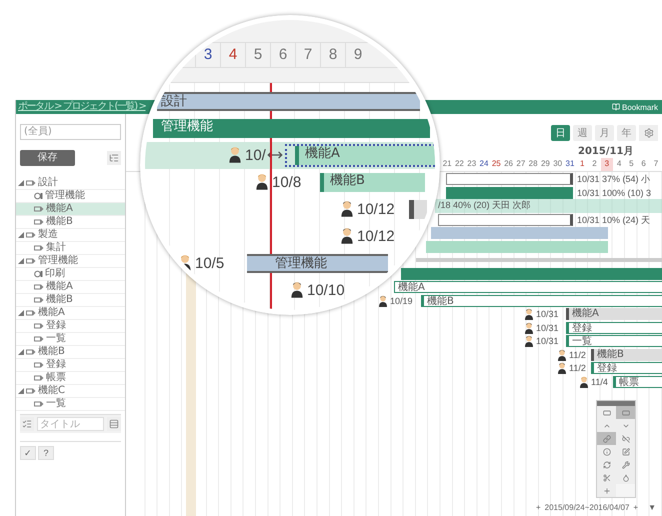 The image size is (662, 516). I want to click on tree-label: 機能B, so click(59, 300).